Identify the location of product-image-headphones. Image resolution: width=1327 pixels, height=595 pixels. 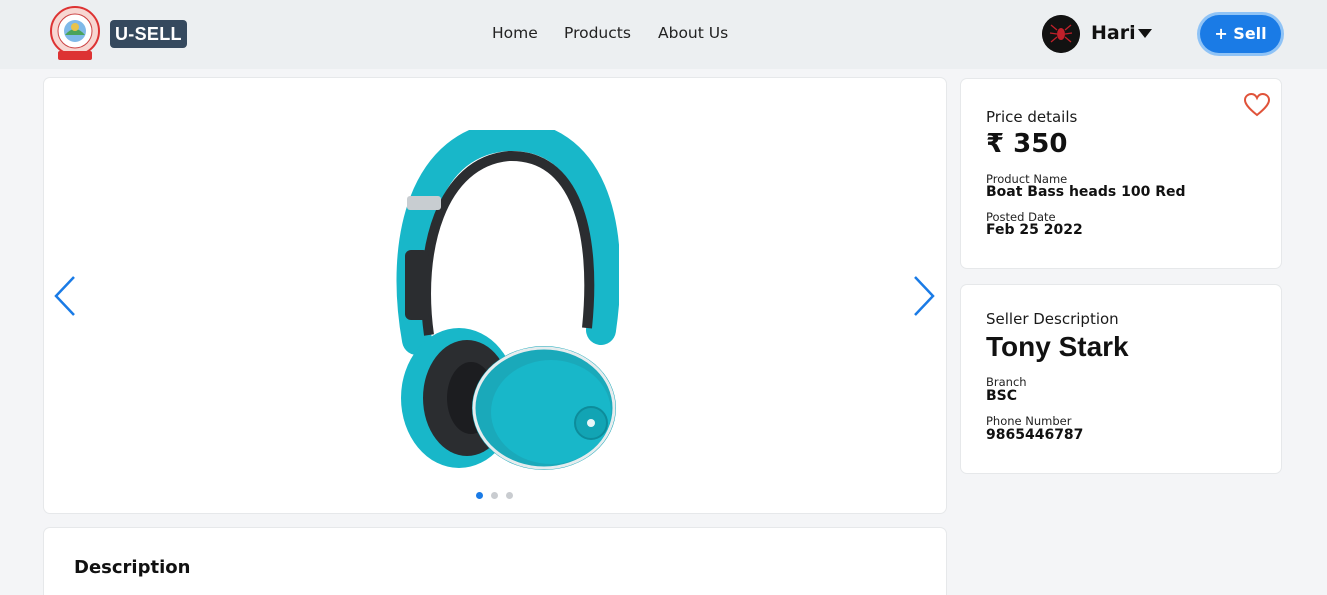
(507, 300).